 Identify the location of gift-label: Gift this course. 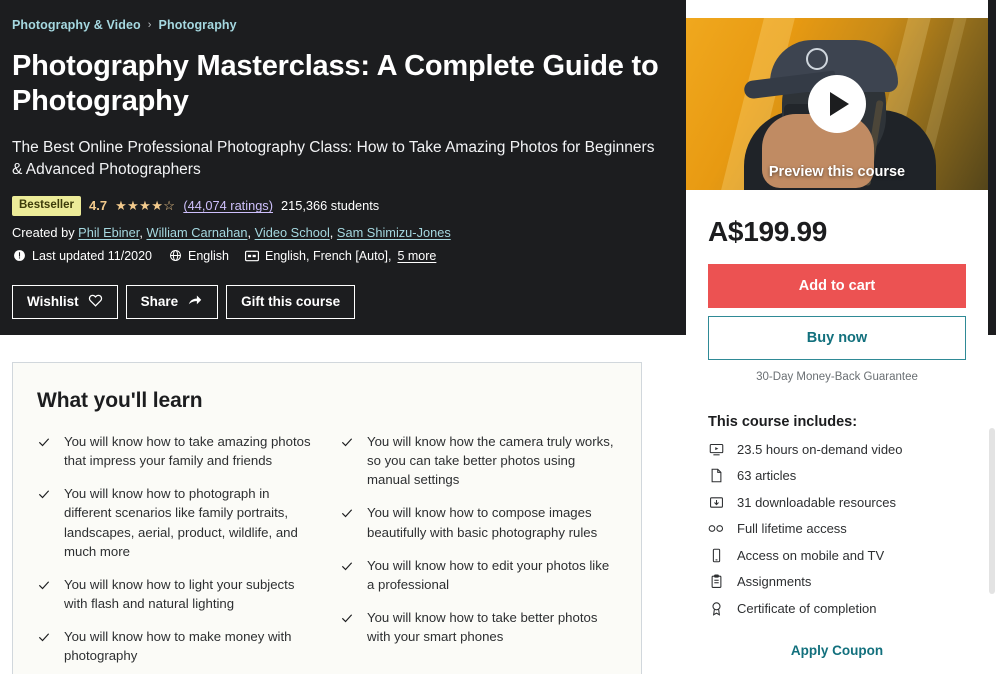
(291, 302).